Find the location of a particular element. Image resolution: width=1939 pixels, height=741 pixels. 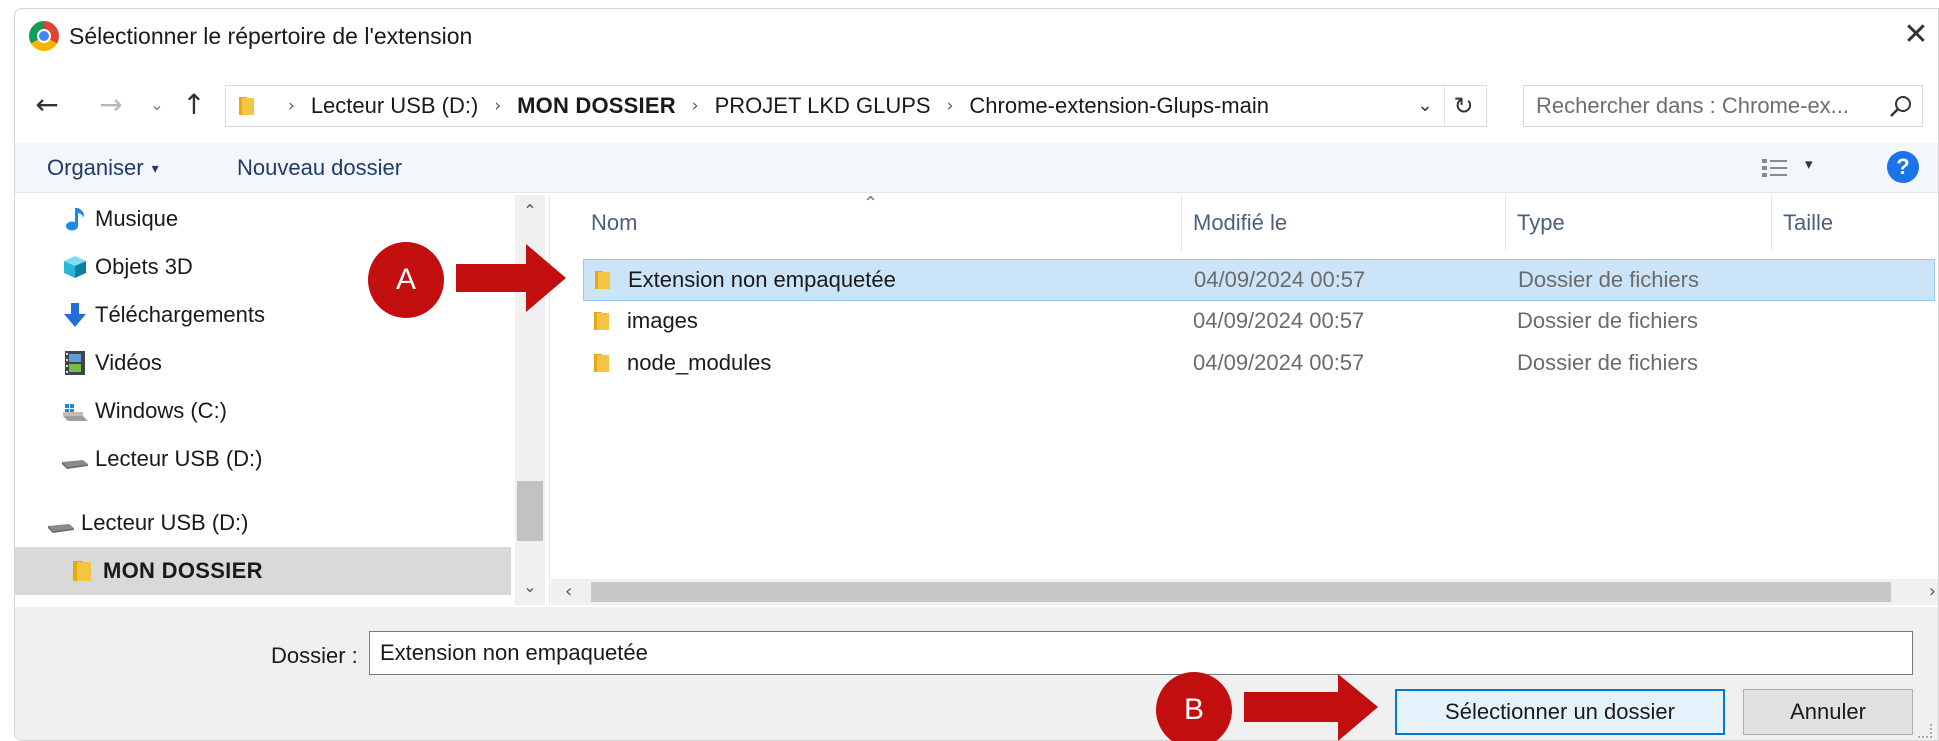

scroll-right-icon: › is located at coordinates (1932, 592).